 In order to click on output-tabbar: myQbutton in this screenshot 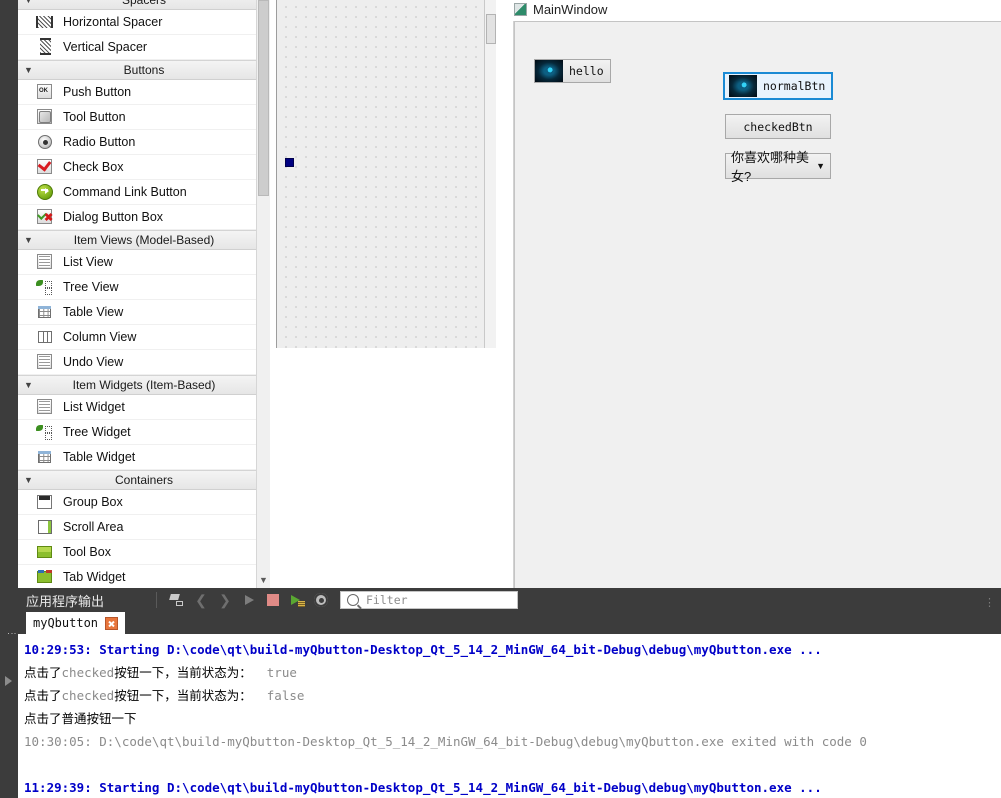, I will do `click(509, 623)`.